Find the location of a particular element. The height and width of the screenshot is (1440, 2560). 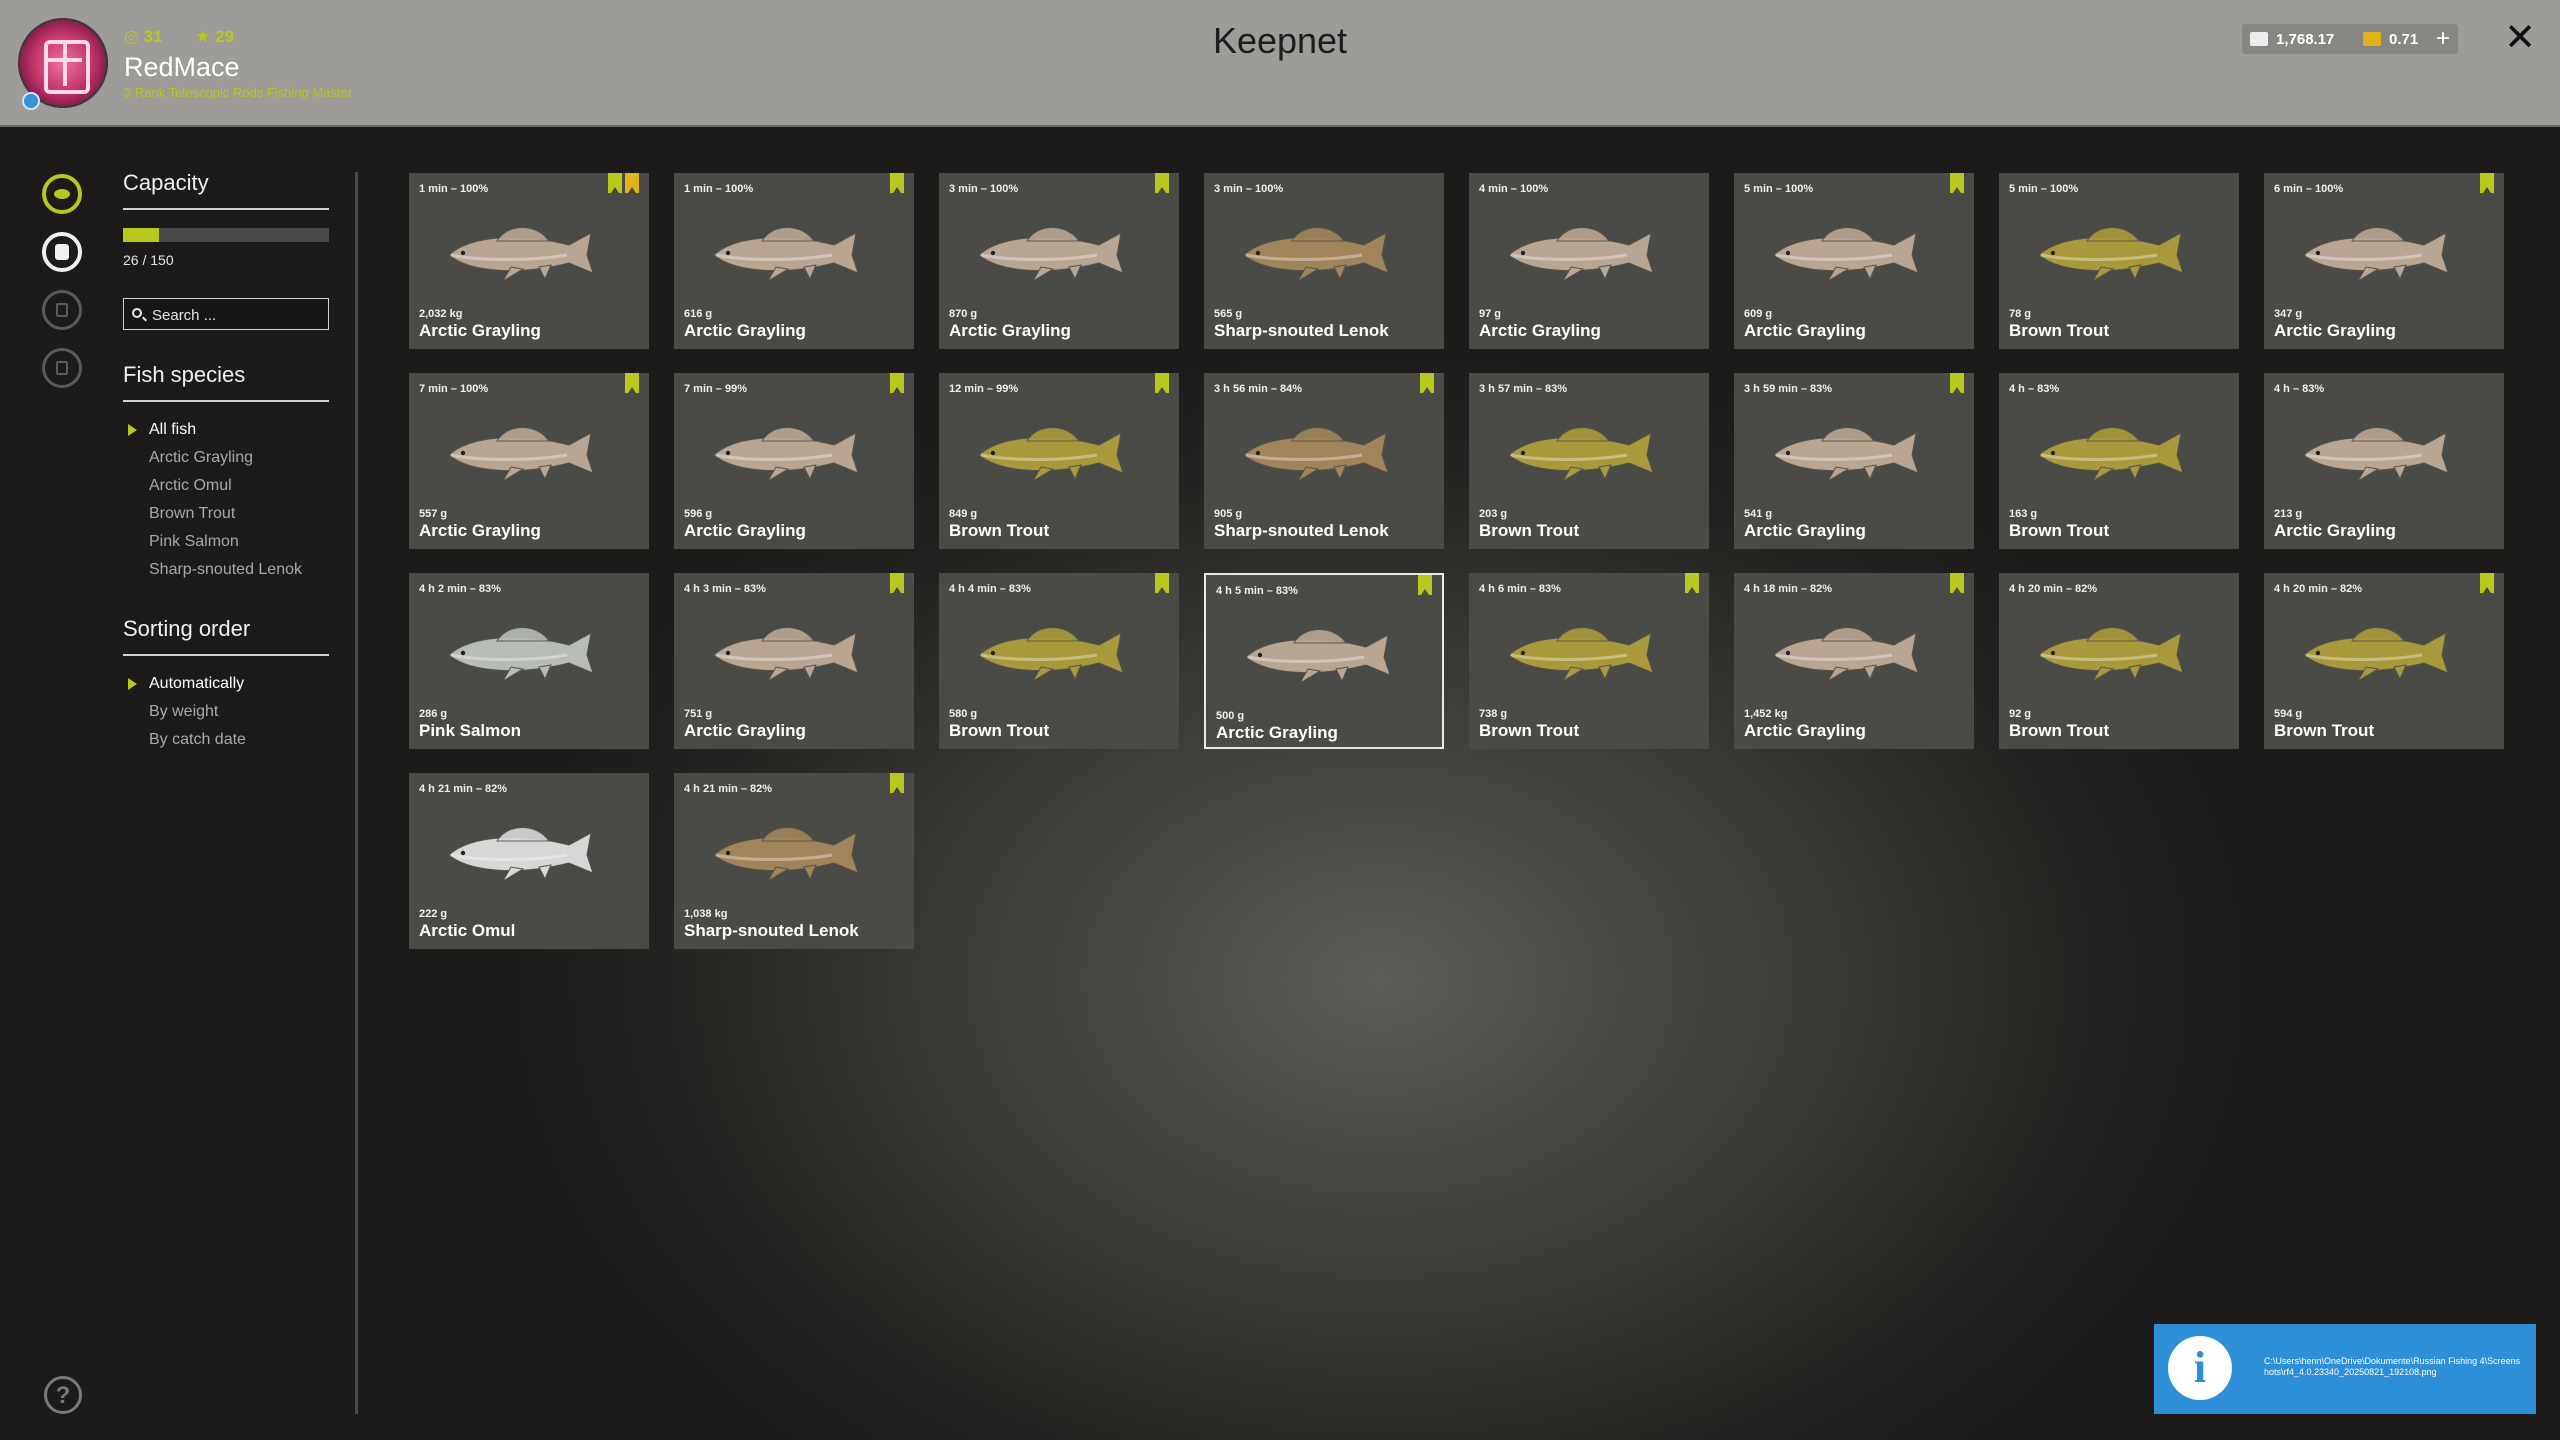

species-filter-arctic-omul: Arctic Omul is located at coordinates (226, 486).